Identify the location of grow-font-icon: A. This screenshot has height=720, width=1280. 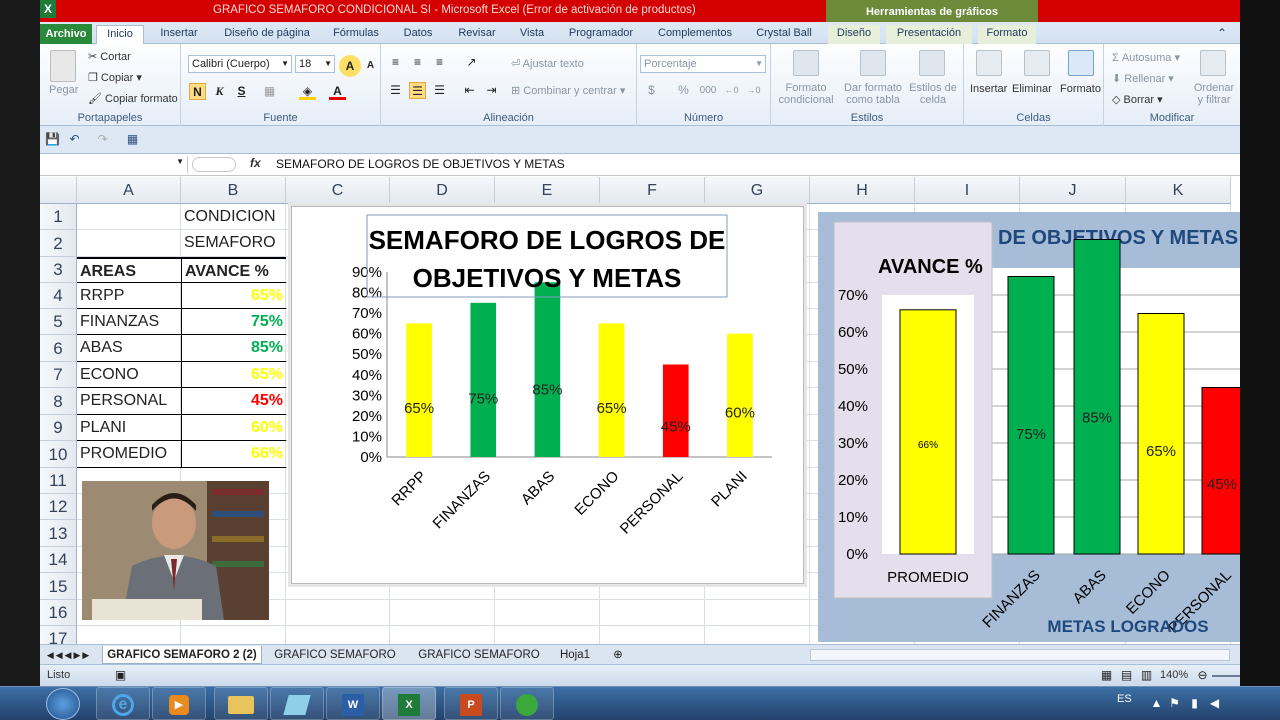
(350, 66).